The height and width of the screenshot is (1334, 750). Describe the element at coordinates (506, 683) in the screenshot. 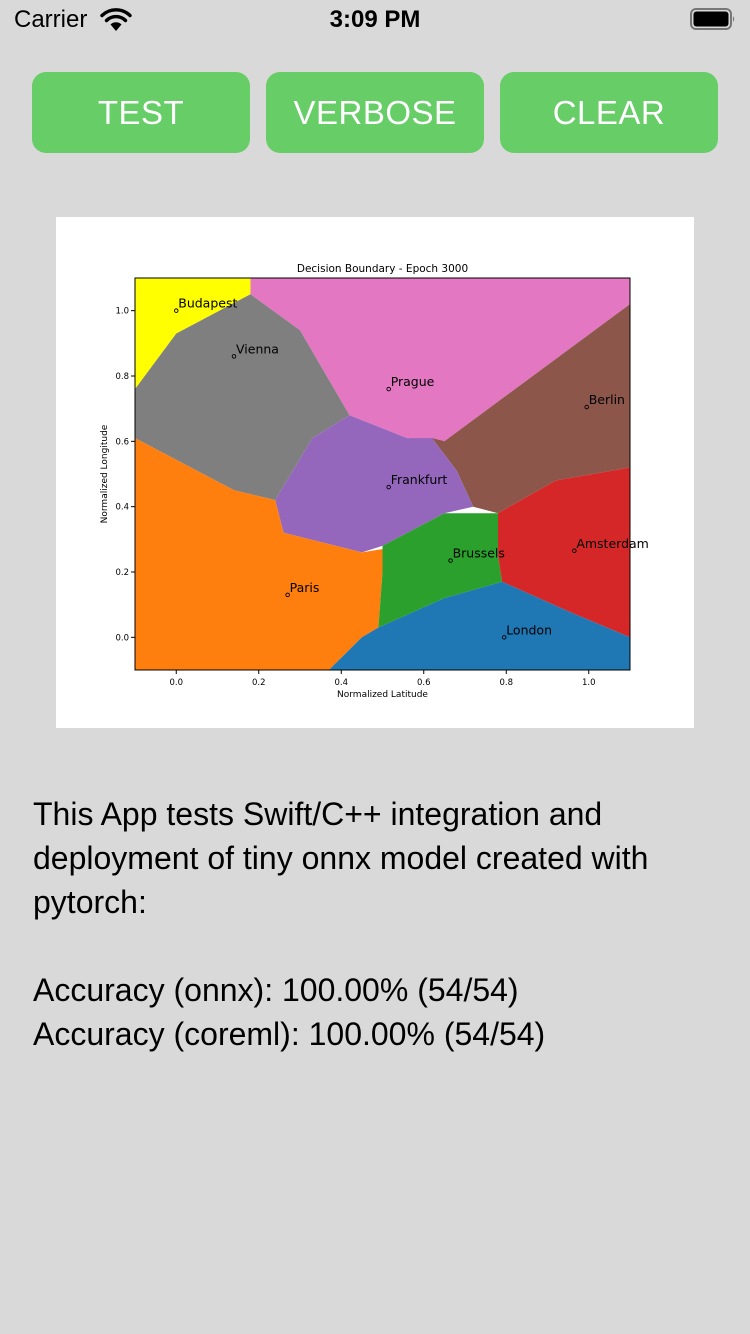

I see `x-tick-label: 0.8` at that location.